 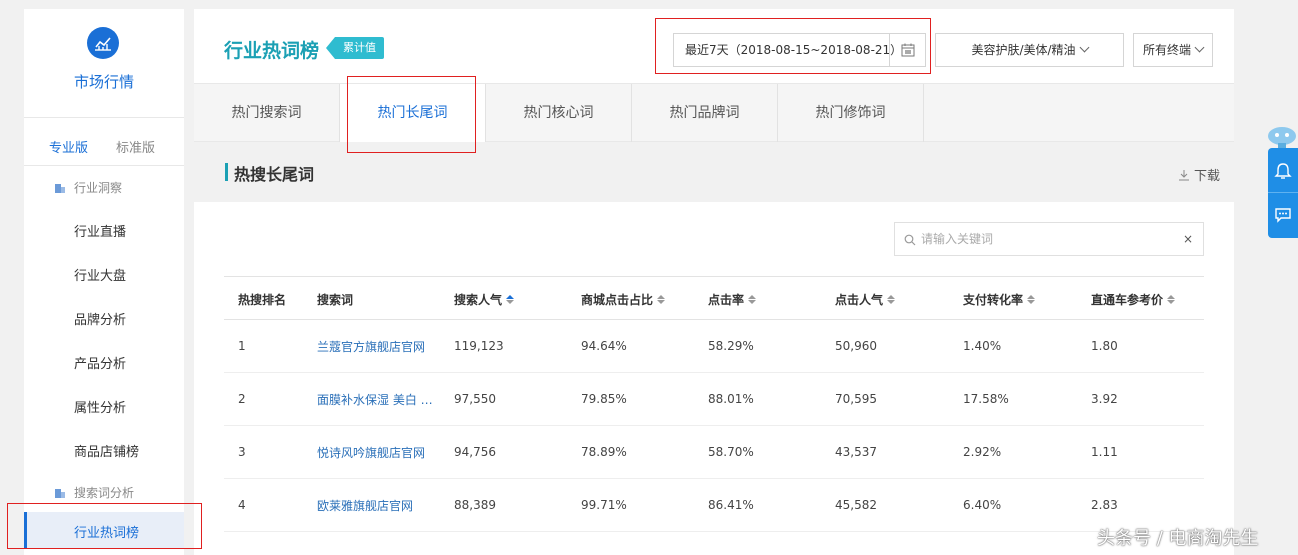 I want to click on watermark-text: 头条号 / 电商淘先生, so click(x=1178, y=538).